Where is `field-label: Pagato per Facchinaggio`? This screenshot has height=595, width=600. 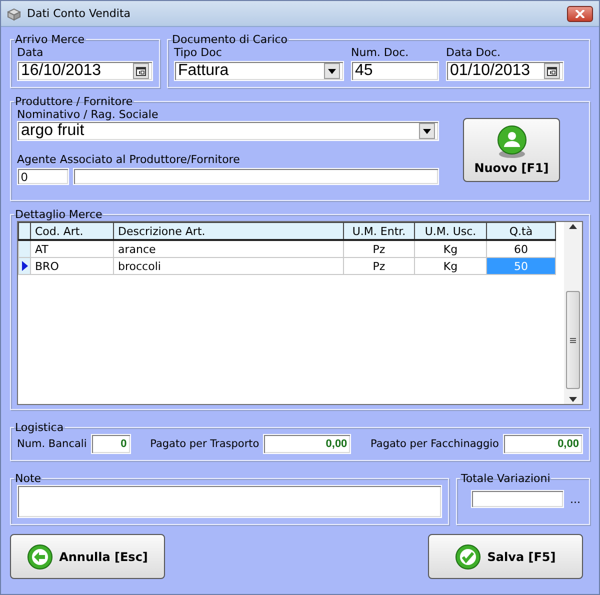 field-label: Pagato per Facchinaggio is located at coordinates (434, 444).